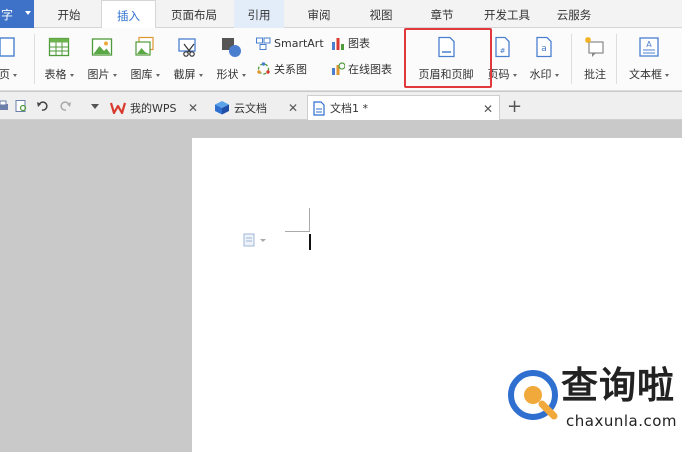  What do you see at coordinates (222, 108) in the screenshot?
I see `cloud-cube-icon` at bounding box center [222, 108].